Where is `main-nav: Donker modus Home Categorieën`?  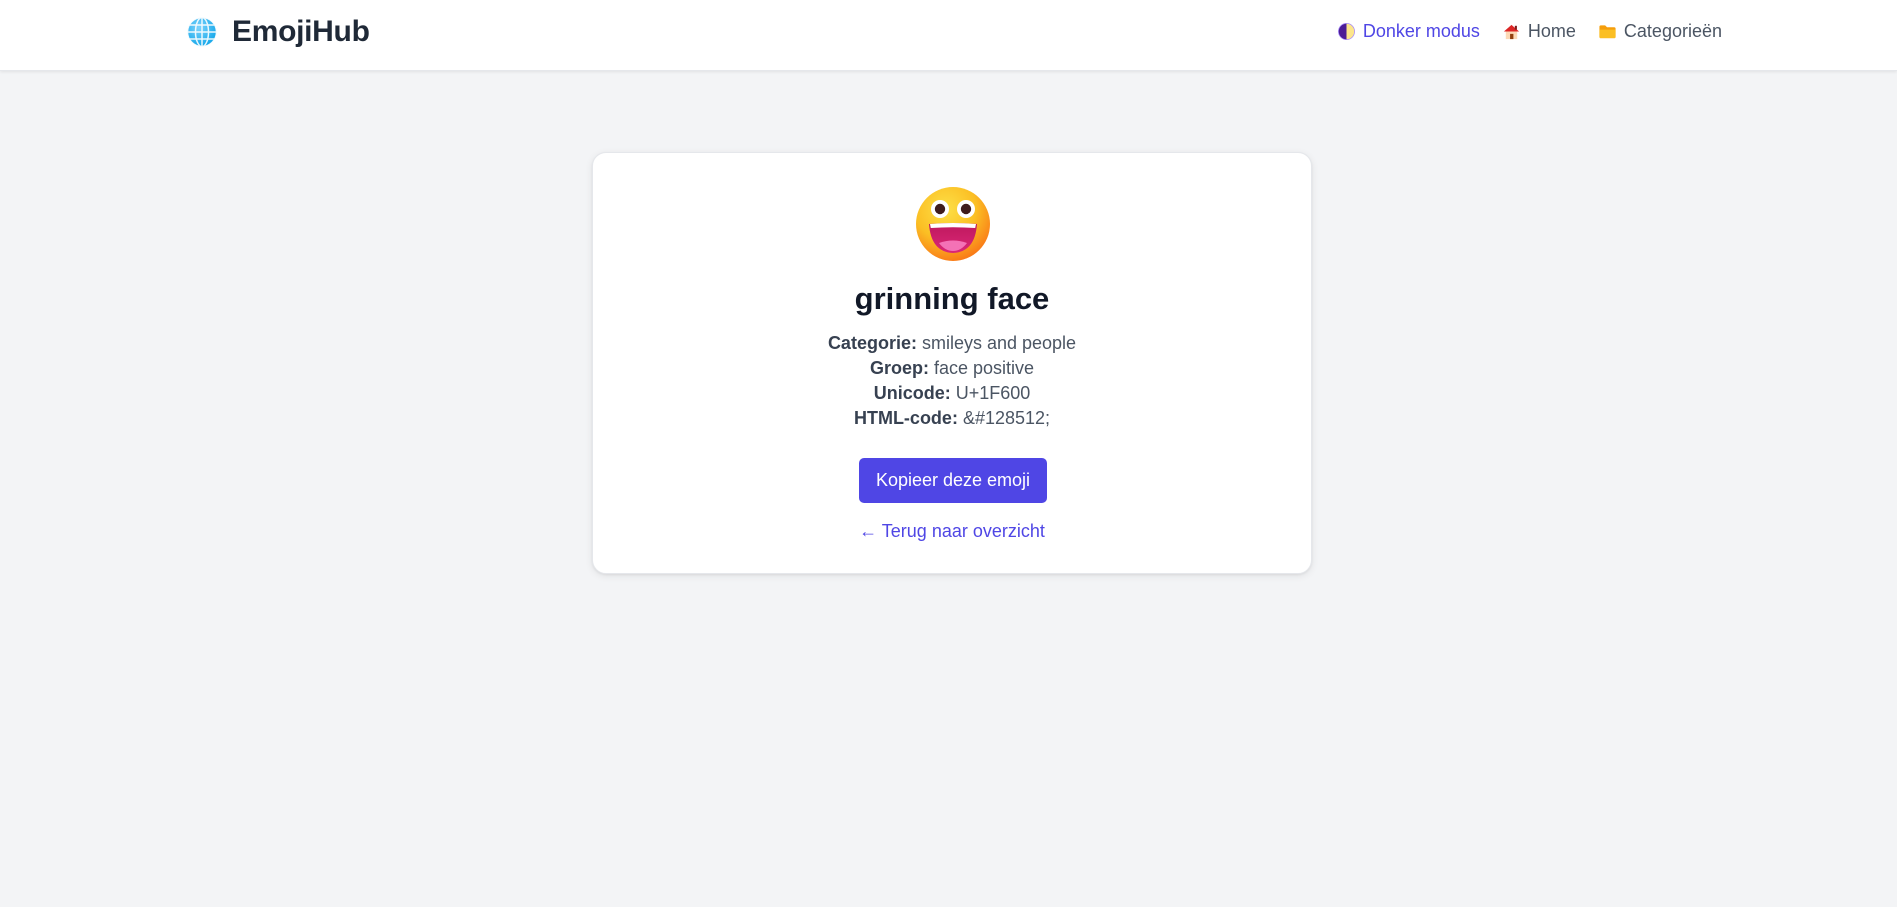
main-nav: Donker modus Home Categorieën is located at coordinates (1518, 31).